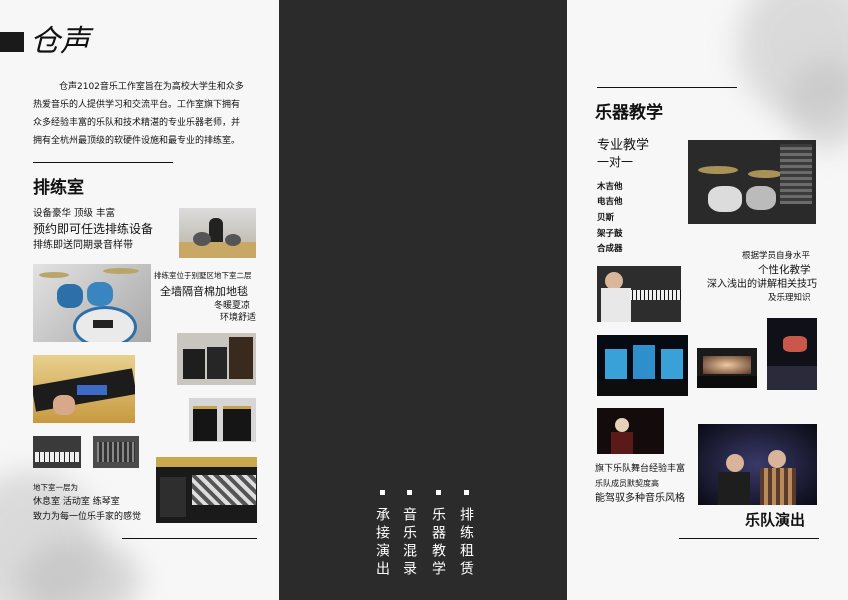 This screenshot has height=600, width=848. Describe the element at coordinates (630, 431) in the screenshot. I see `concert-photo` at that location.